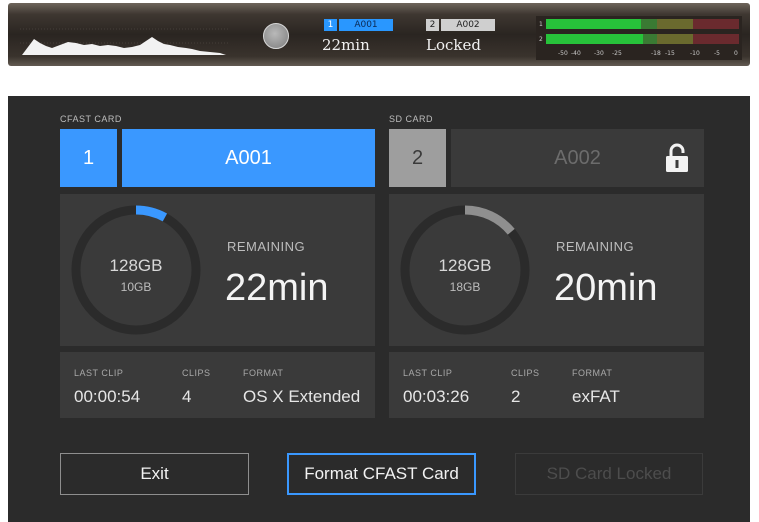 Image resolution: width=759 pixels, height=522 pixels. What do you see at coordinates (366, 25) in the screenshot?
I see `slot1-clip-name: A001` at bounding box center [366, 25].